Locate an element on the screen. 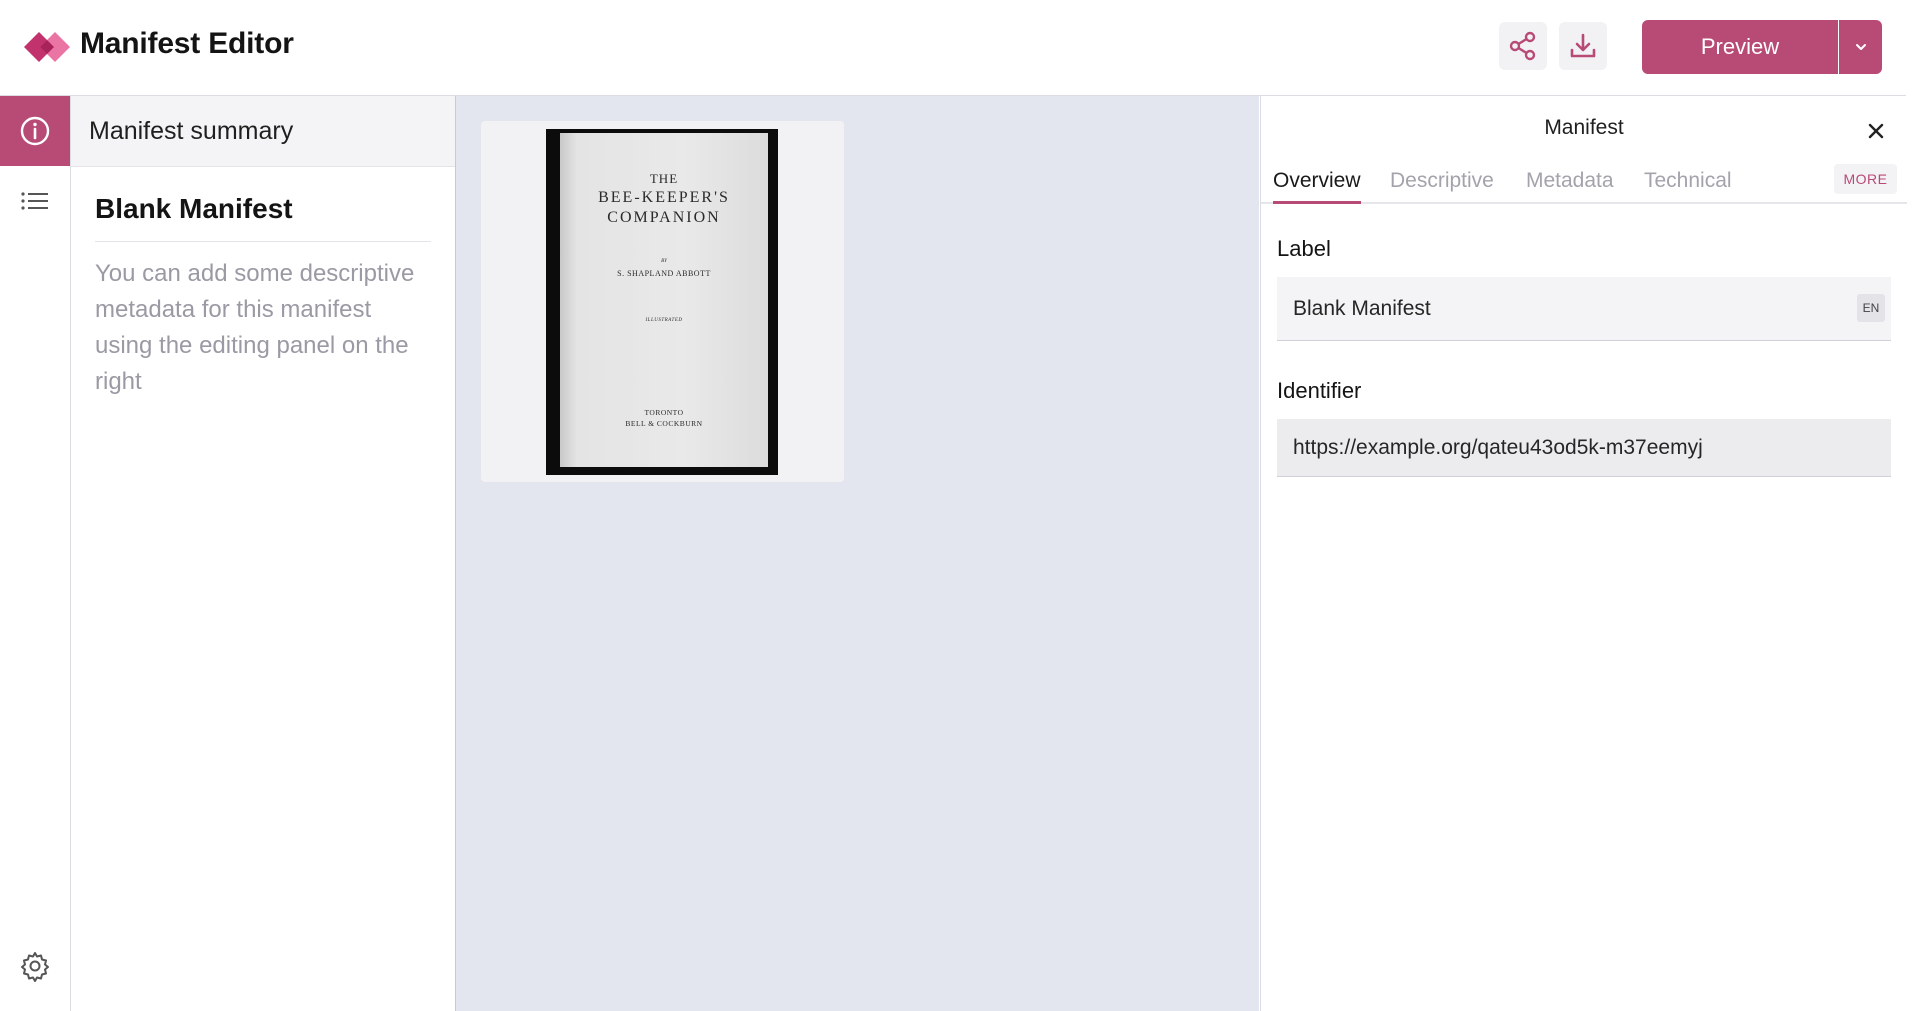 The image size is (1912, 1011). gear-icon is located at coordinates (35, 967).